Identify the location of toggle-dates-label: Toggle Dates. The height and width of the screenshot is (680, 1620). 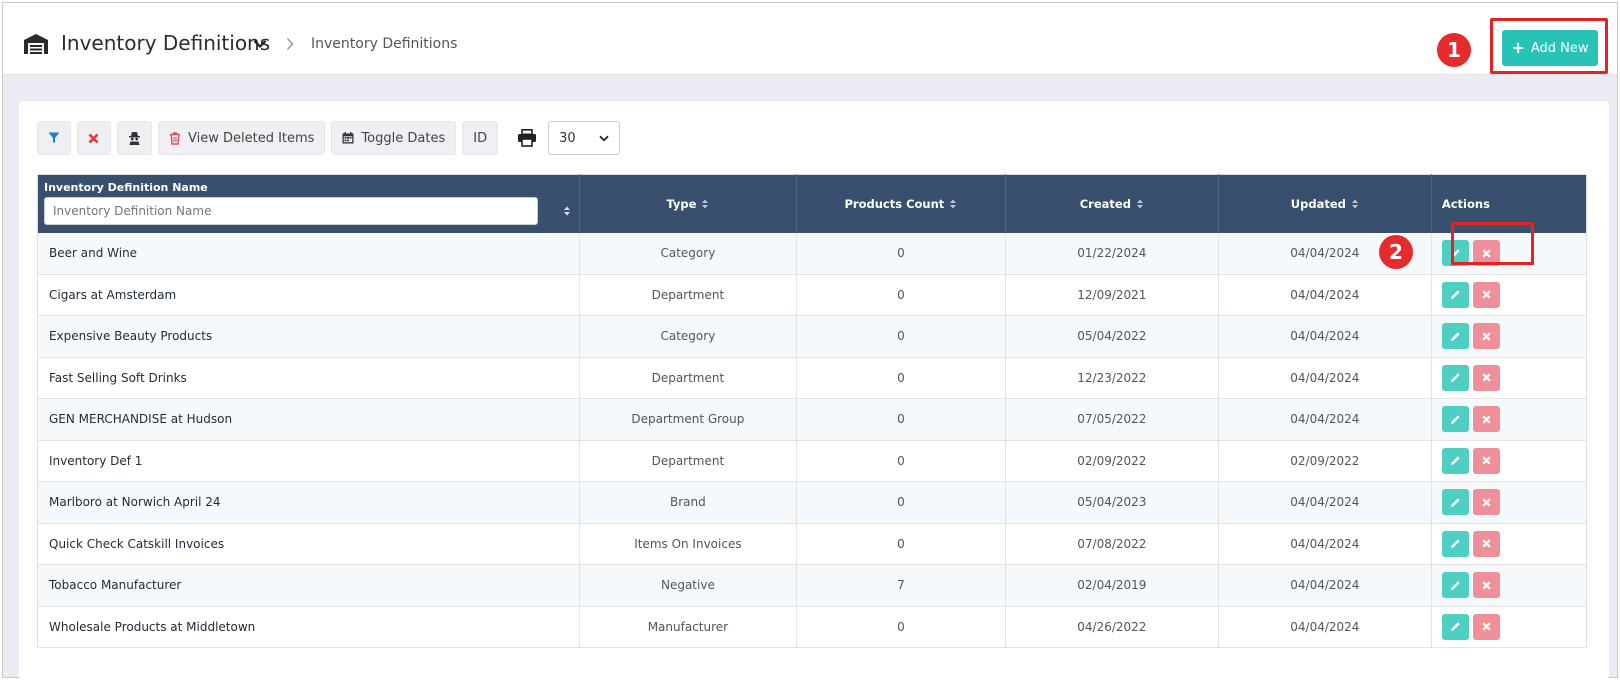
(403, 138).